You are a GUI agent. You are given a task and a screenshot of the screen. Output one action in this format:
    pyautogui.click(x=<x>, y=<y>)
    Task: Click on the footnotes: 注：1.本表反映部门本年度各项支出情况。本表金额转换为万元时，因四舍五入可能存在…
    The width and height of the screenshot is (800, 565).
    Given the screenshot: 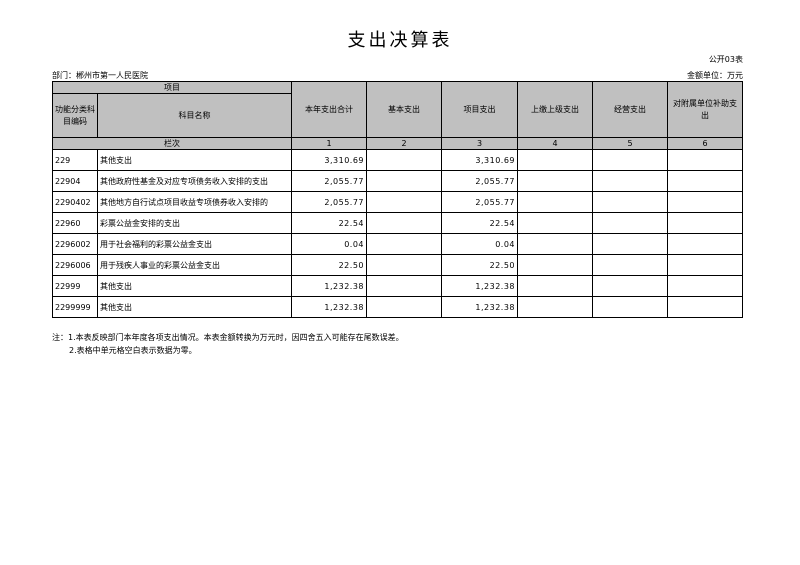 What is the action you would take?
    pyautogui.click(x=228, y=344)
    